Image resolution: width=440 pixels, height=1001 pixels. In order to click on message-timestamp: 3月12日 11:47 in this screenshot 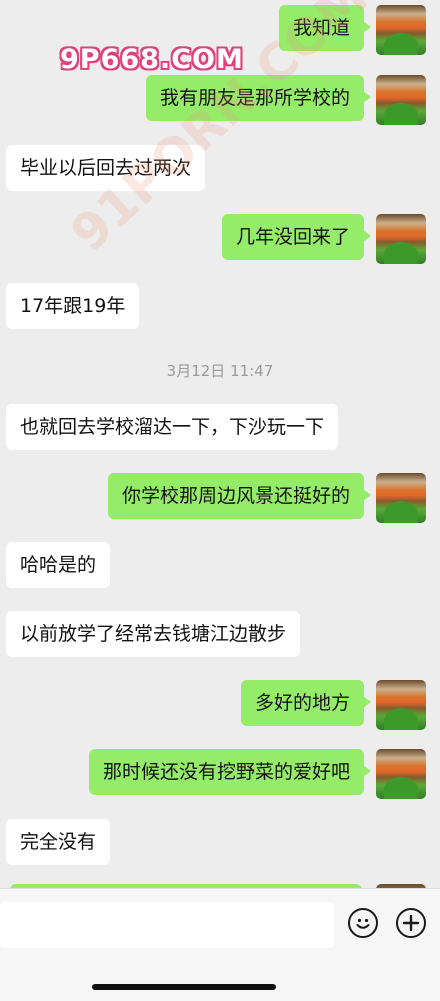, I will do `click(220, 371)`.